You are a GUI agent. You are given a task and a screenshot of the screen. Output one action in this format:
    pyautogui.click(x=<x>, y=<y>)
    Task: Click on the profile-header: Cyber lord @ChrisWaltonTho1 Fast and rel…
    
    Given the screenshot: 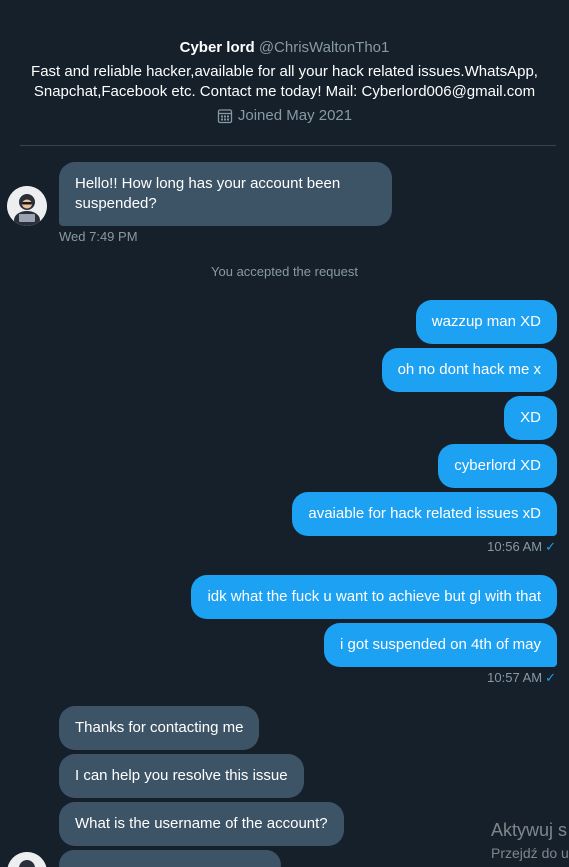 What is the action you would take?
    pyautogui.click(x=284, y=82)
    